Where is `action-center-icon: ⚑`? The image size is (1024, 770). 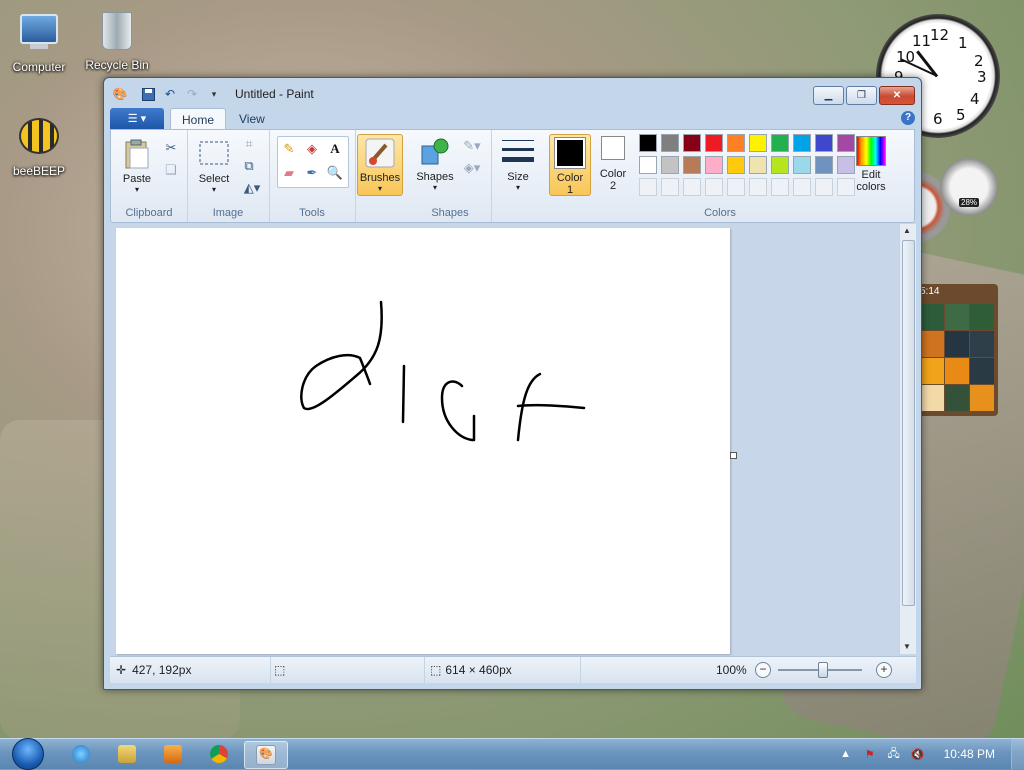
action-center-icon: ⚑ is located at coordinates (870, 754).